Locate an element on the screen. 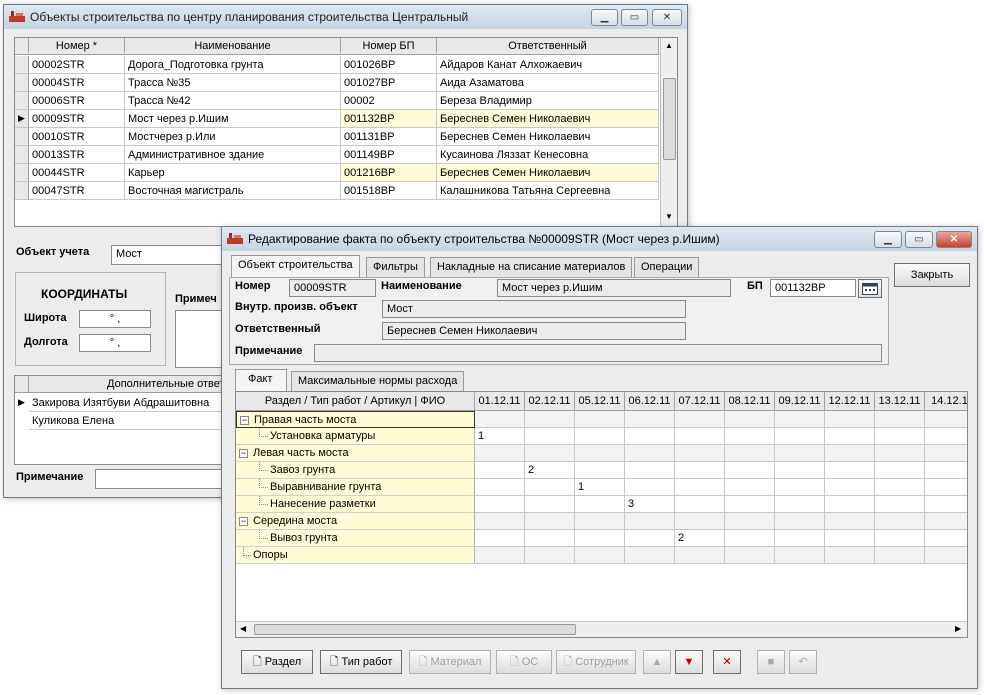  add-work-type-button: 🗋 Тип работ is located at coordinates (361, 662).